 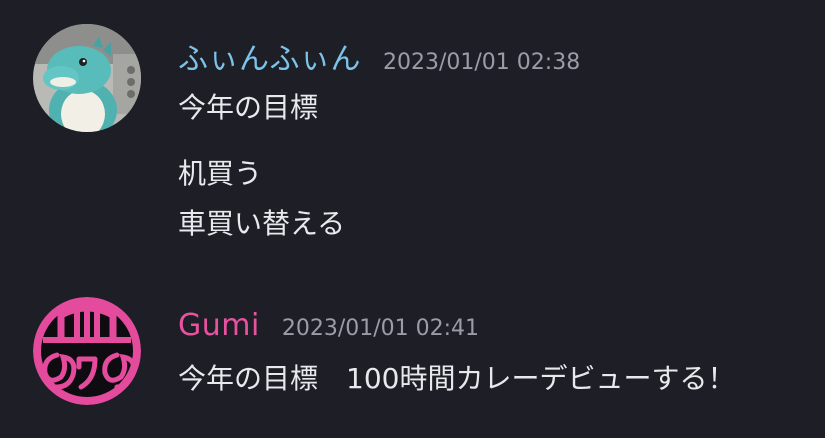 I want to click on message-header: Gumi 2023/01/01 02:41, so click(x=328, y=325).